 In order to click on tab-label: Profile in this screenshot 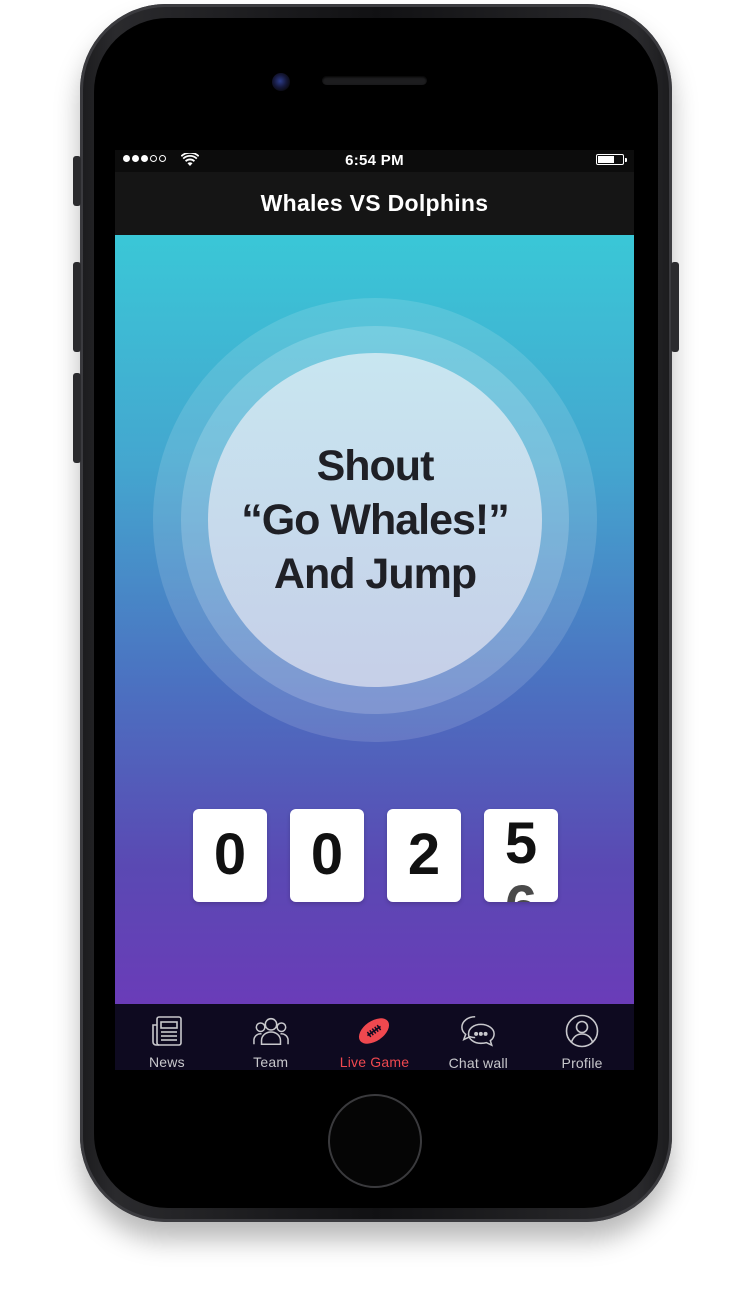, I will do `click(582, 1062)`.